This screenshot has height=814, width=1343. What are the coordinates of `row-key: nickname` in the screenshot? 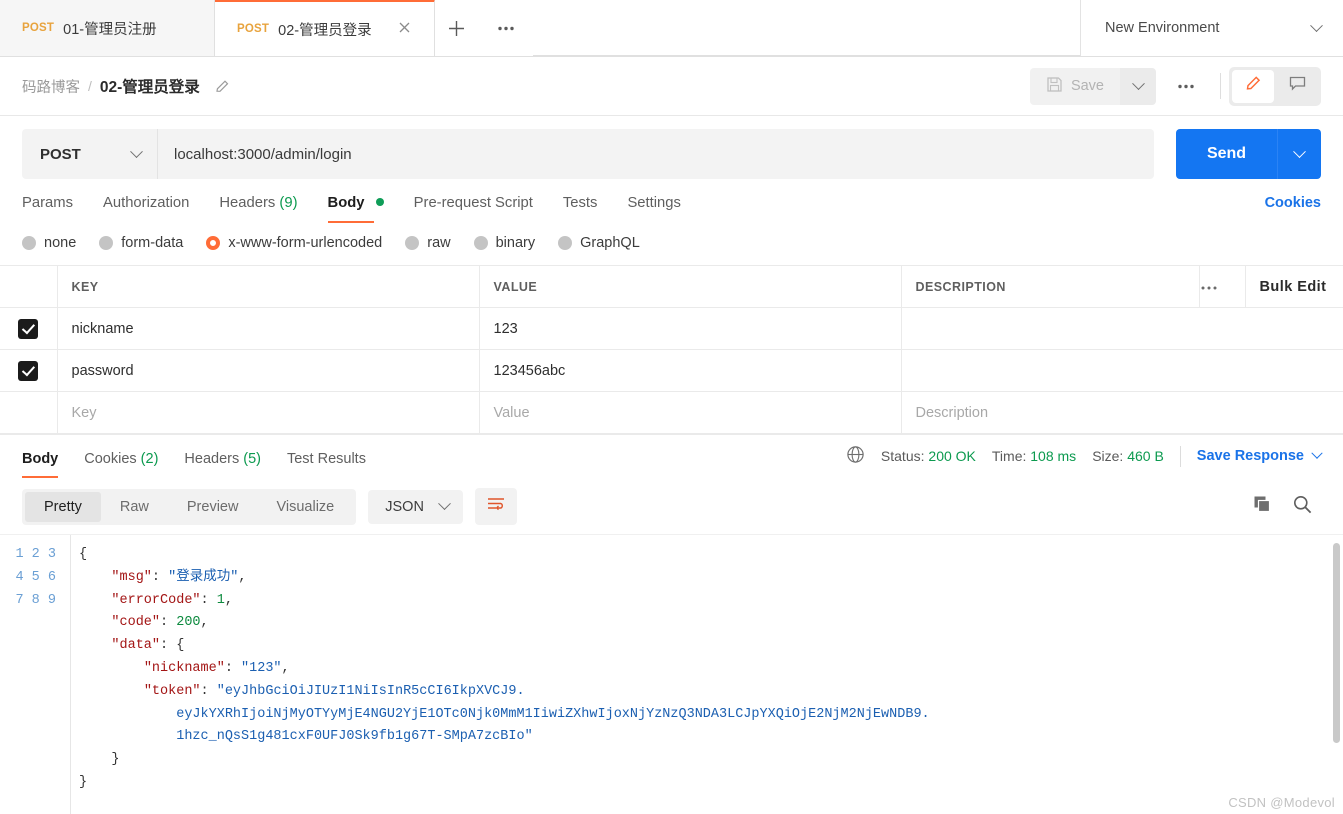 It's located at (102, 328).